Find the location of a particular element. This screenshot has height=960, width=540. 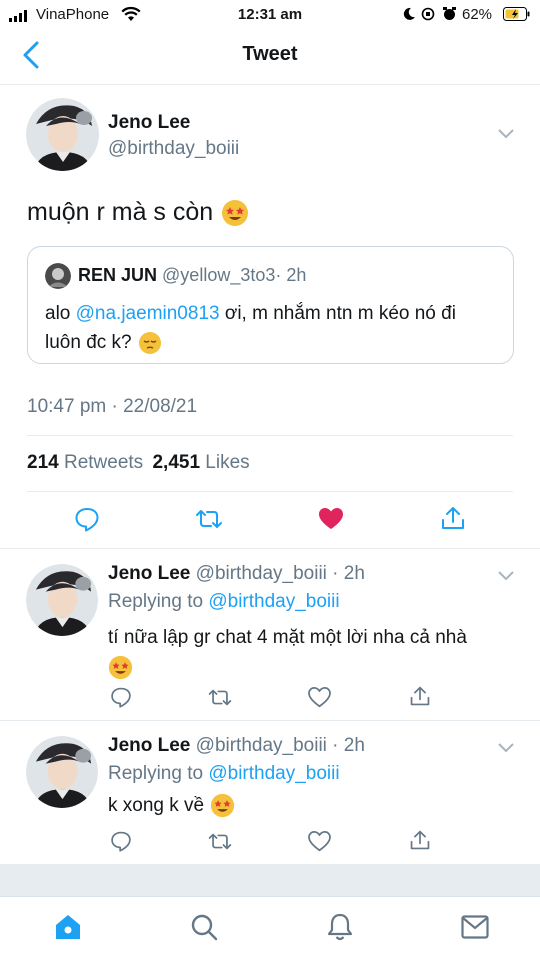

quoted-tweet-text-suffix: ơi, m nhắm ntn m kéo nó đi is located at coordinates (337, 313).